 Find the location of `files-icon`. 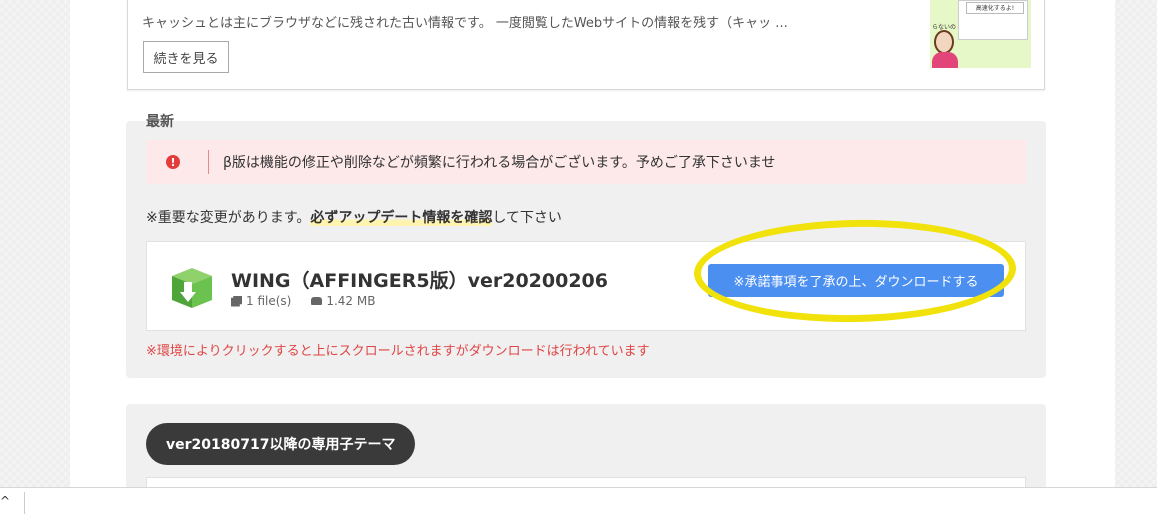

files-icon is located at coordinates (236, 301).